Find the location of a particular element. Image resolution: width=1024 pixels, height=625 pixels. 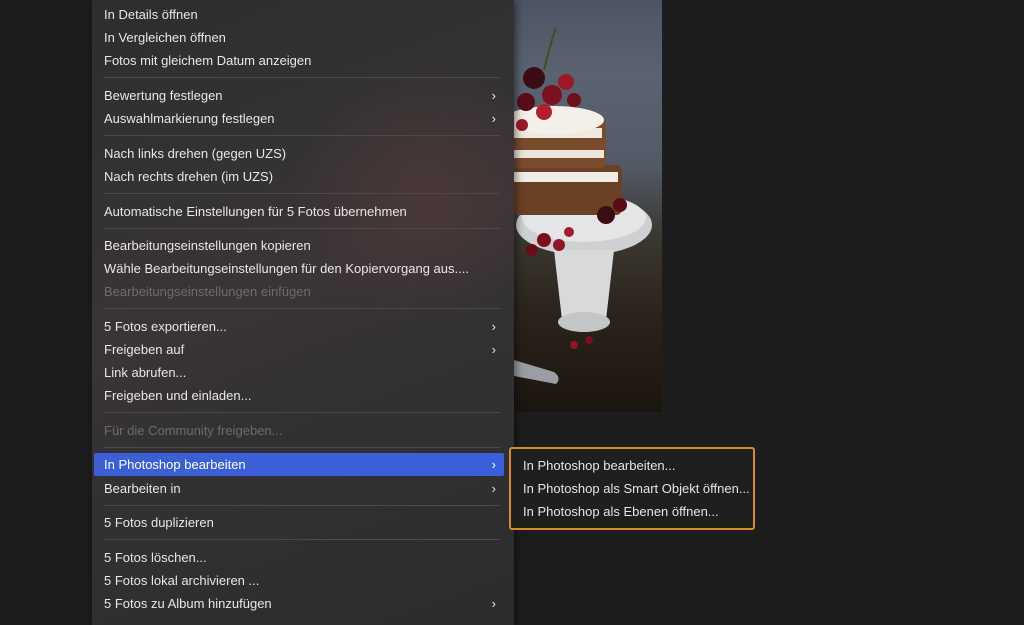

menu-item-same-date: Fotos mit gleichem Datum anzeigen is located at coordinates (299, 60).